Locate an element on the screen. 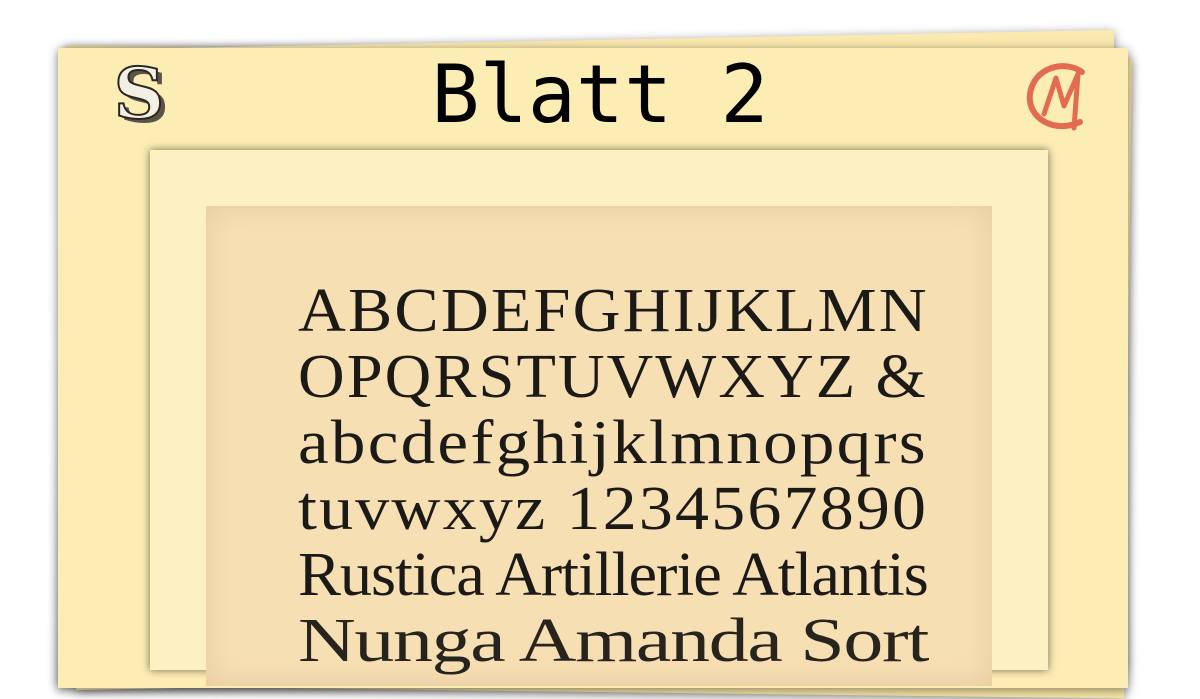 This screenshot has height=699, width=1200. specimen-line-uppercase-2: OPQRSTUVWXYZ & is located at coordinates (613, 377).